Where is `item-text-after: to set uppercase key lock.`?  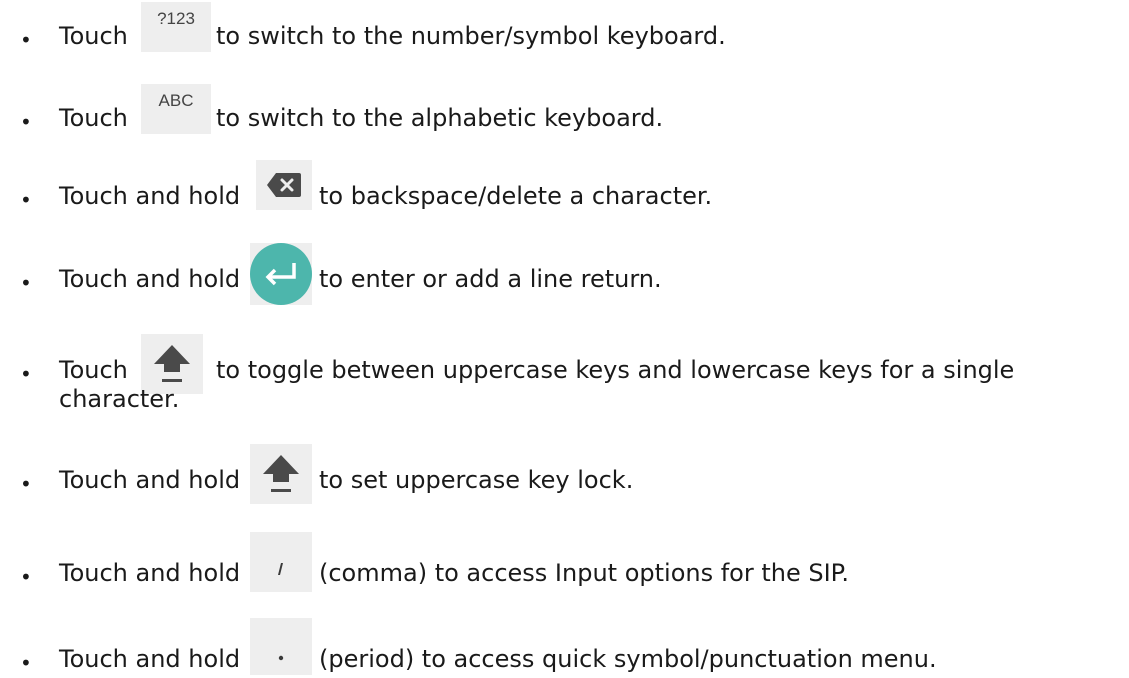
item-text-after: to set uppercase key lock. is located at coordinates (476, 480).